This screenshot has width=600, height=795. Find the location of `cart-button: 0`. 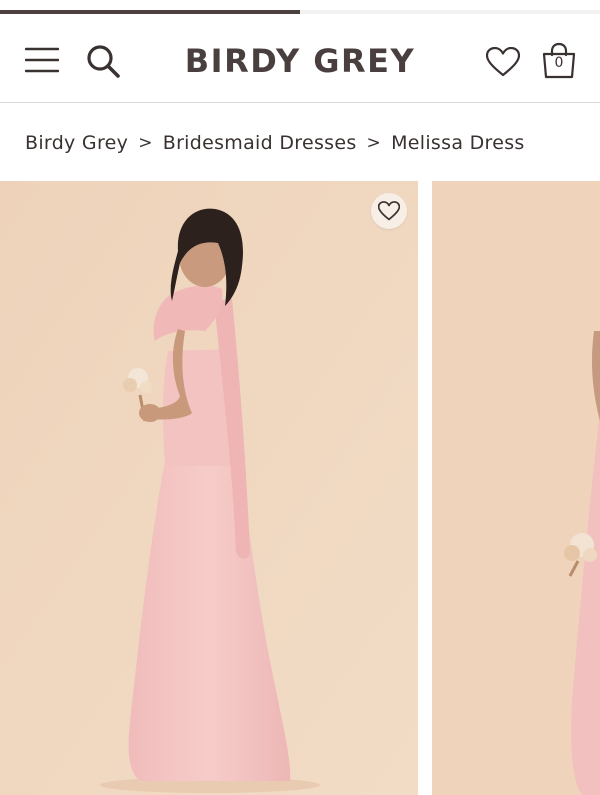

cart-button: 0 is located at coordinates (559, 61).